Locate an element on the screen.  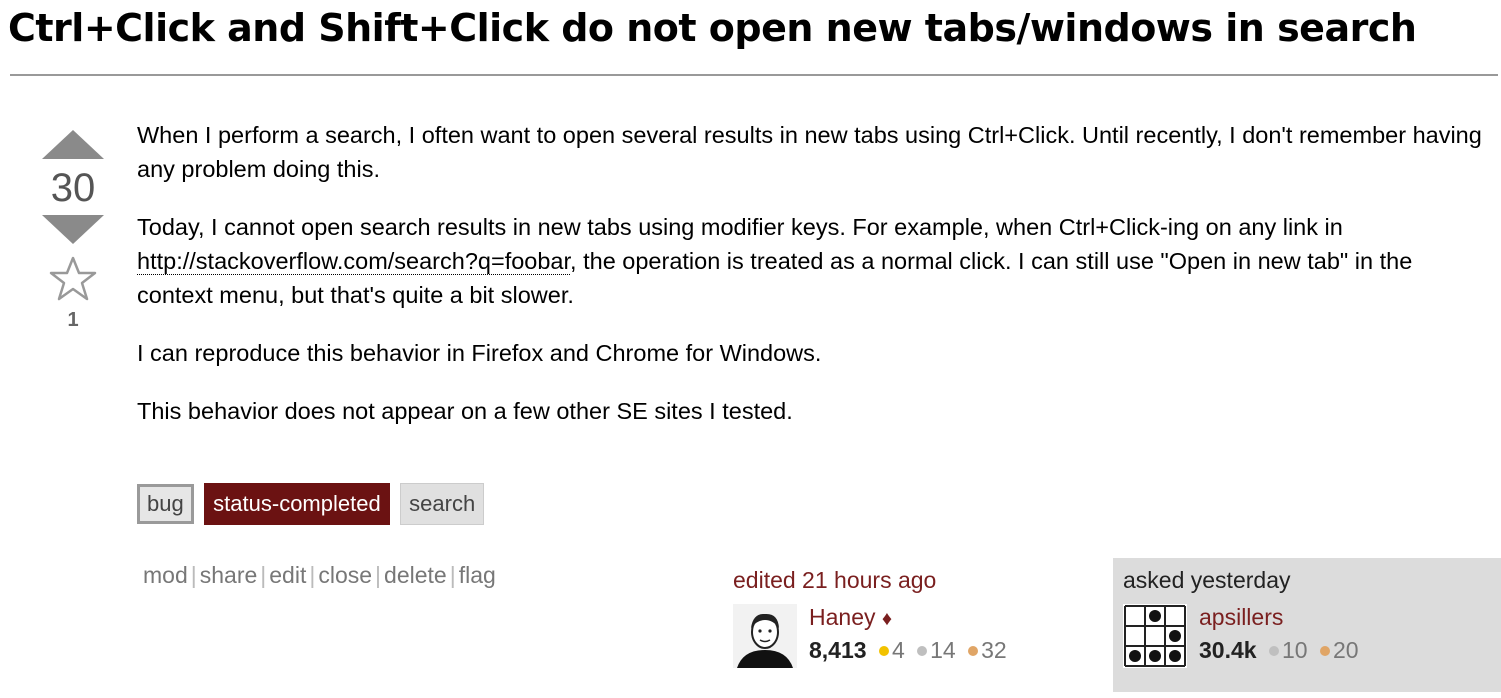
delete-link: delete is located at coordinates (415, 575).